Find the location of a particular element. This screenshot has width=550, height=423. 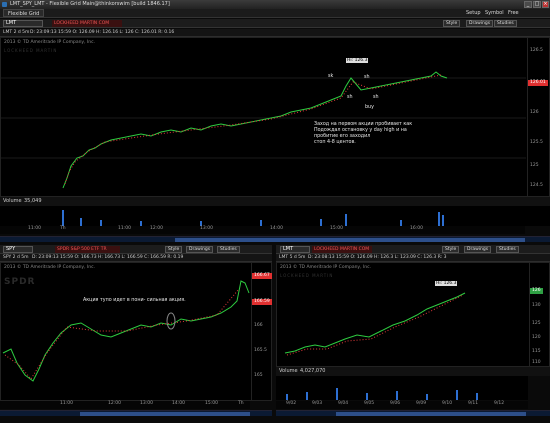

volume-header: Volume 35,049 is located at coordinates (275, 201).